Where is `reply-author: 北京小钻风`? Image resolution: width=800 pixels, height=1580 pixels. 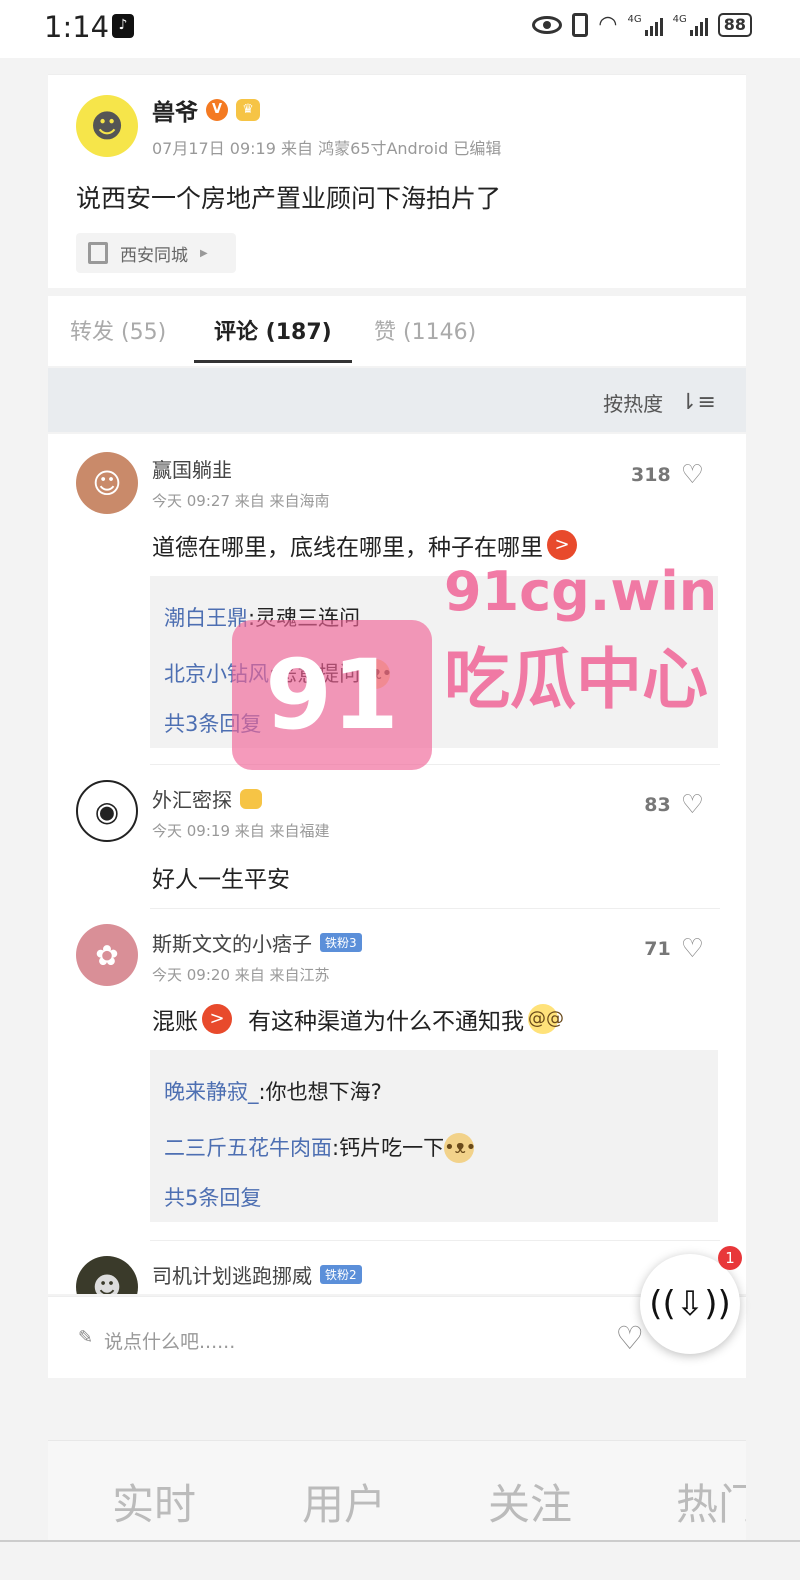 reply-author: 北京小钻风 is located at coordinates (216, 674).